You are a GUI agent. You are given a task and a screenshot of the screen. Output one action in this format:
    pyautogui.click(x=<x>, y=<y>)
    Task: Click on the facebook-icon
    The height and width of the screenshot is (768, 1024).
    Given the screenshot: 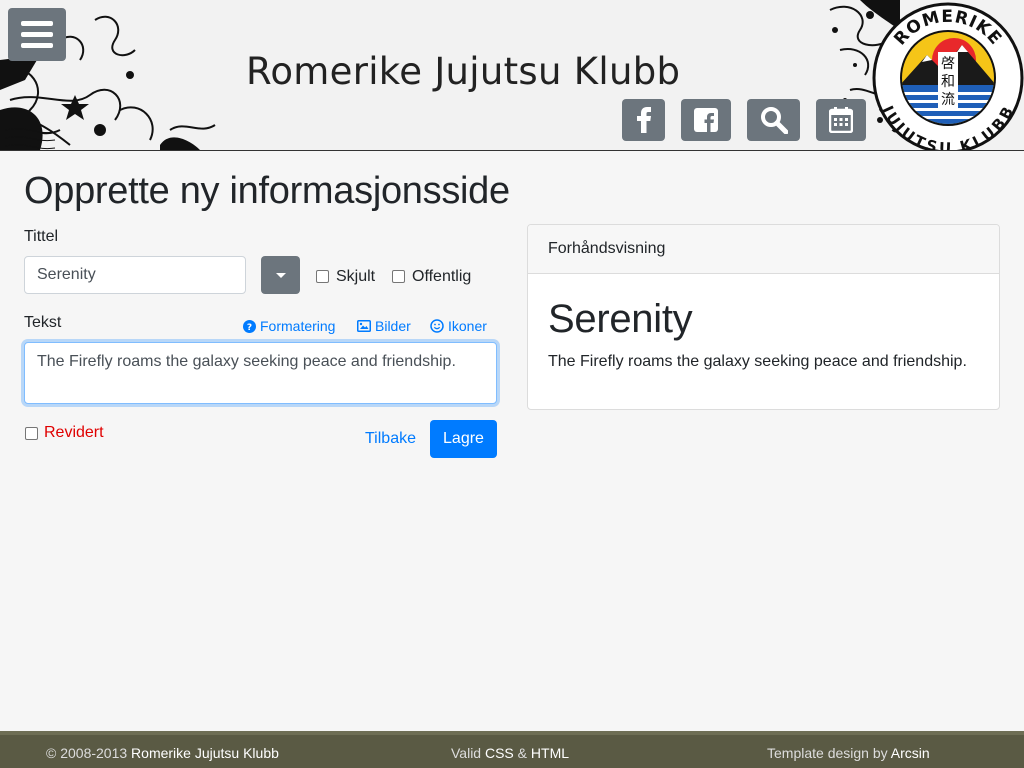 What is the action you would take?
    pyautogui.click(x=643, y=120)
    